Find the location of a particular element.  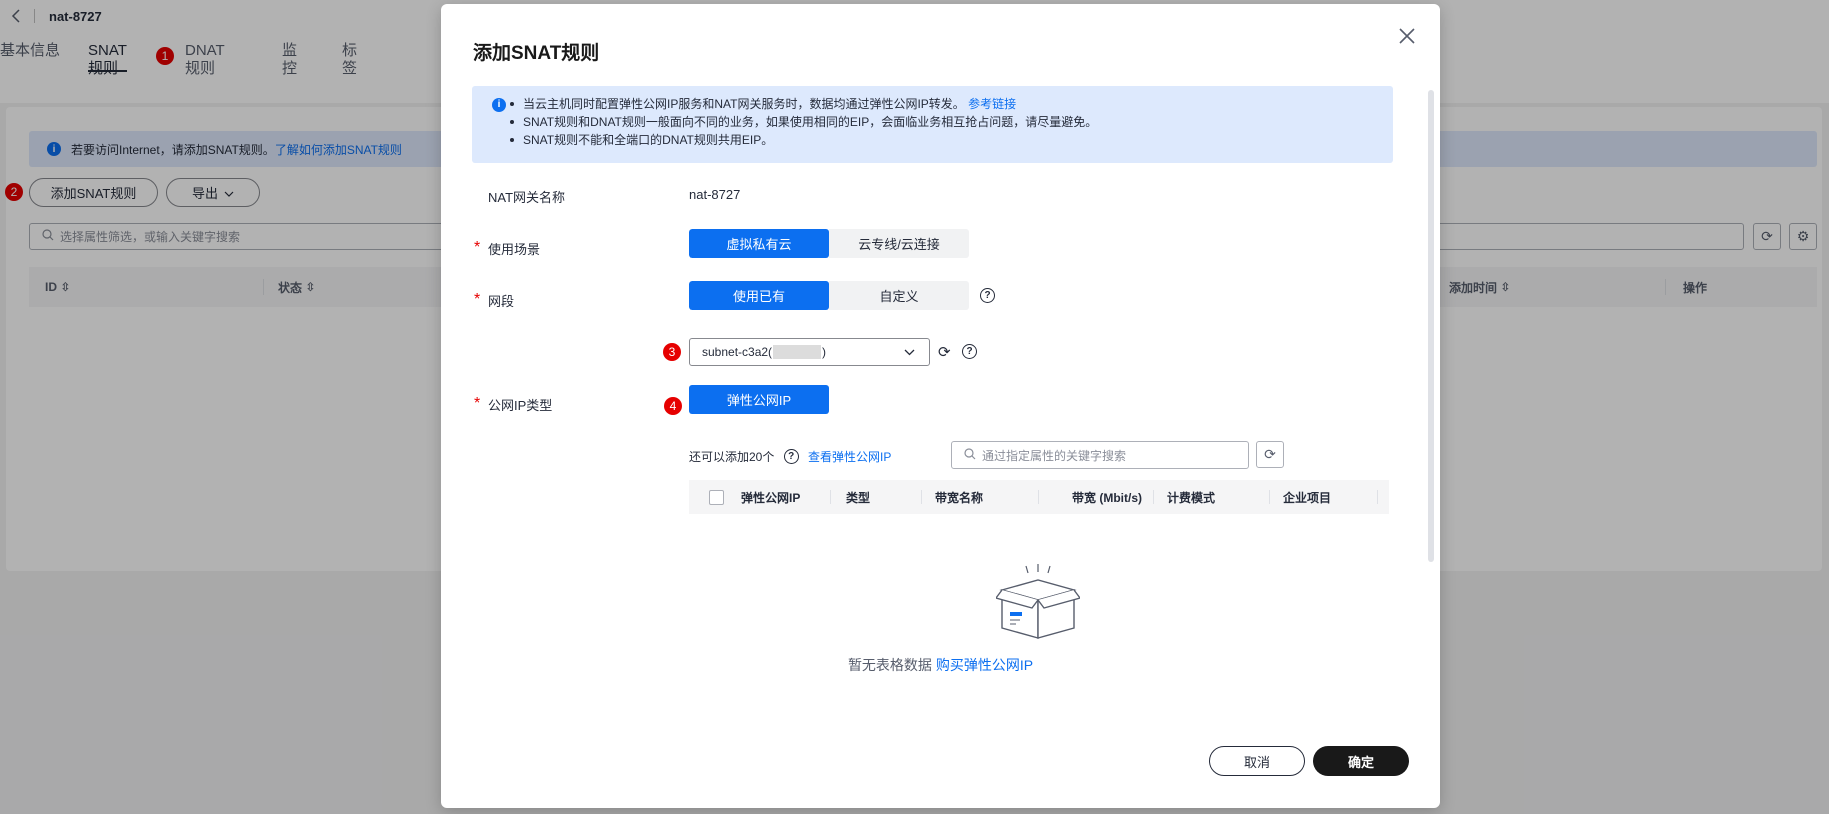

empty-text: 暂无表格数据 is located at coordinates (889, 665).